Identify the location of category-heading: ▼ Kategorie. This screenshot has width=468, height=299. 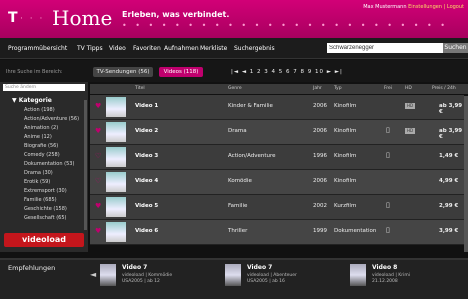
(32, 100).